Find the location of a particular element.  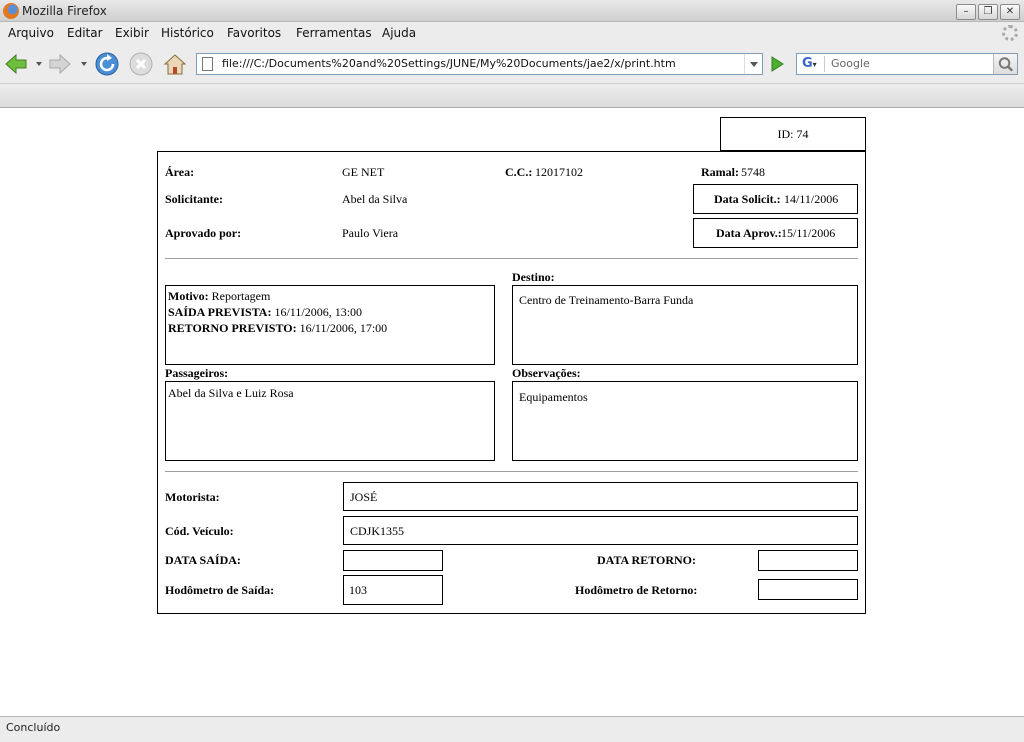

cc-value: 12017102 is located at coordinates (559, 172).